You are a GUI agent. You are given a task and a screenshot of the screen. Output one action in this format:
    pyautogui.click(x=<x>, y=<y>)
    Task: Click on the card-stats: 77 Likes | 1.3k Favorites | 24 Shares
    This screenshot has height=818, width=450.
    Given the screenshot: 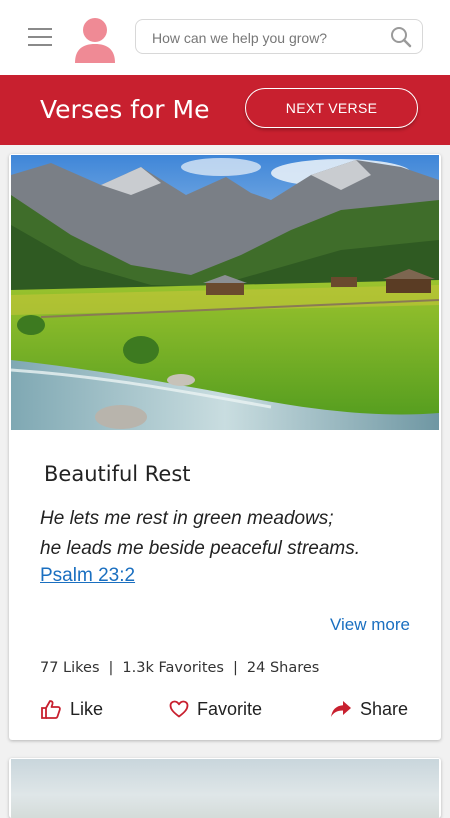 What is the action you would take?
    pyautogui.click(x=179, y=668)
    